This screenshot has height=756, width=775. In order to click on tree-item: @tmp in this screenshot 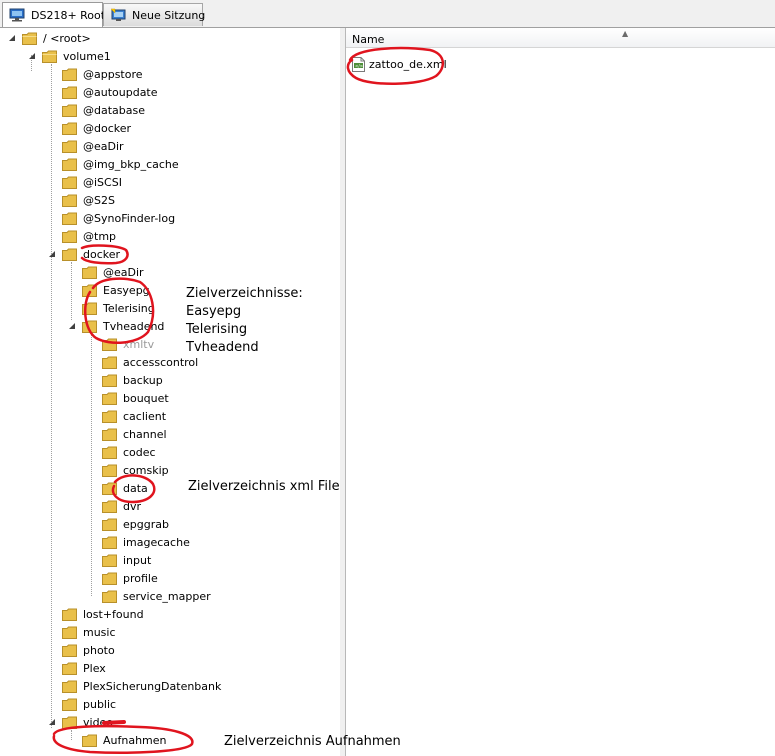, I will do `click(82, 236)`.